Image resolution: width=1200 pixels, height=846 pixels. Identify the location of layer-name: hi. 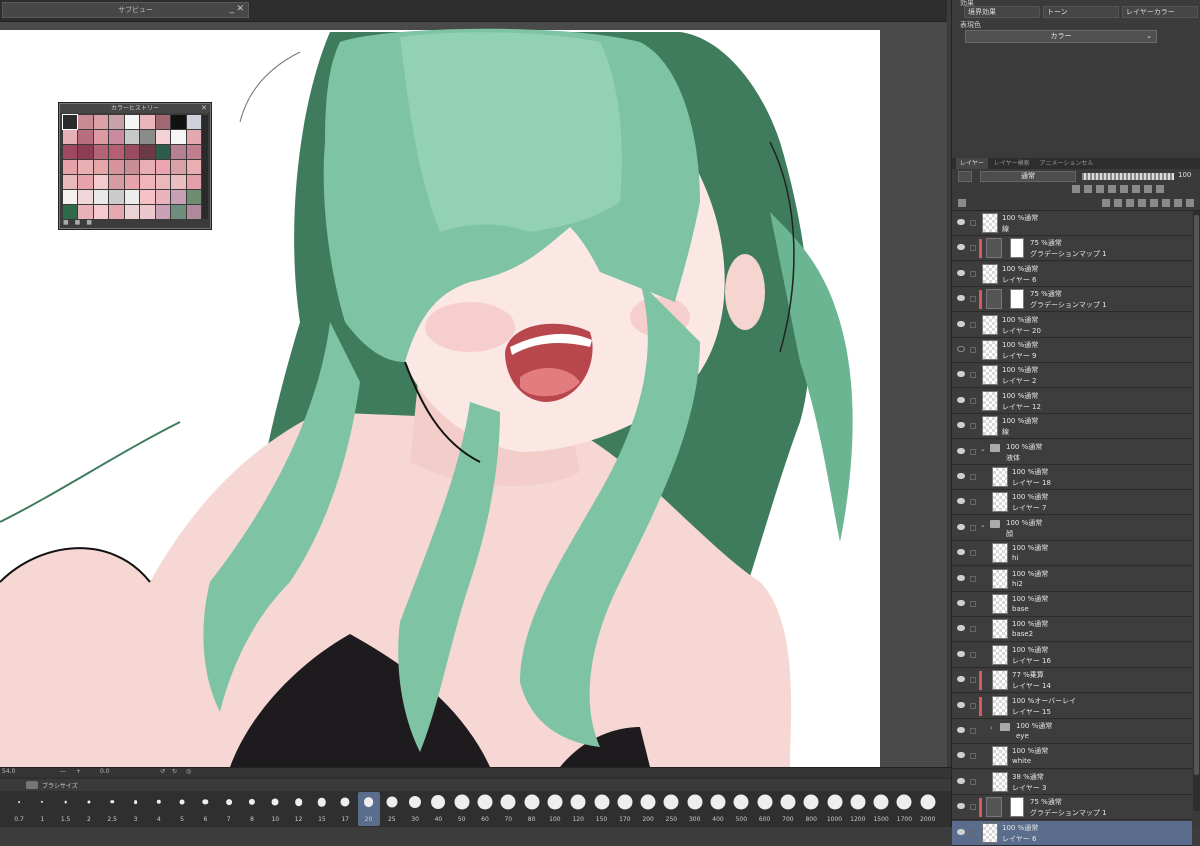
(1015, 558).